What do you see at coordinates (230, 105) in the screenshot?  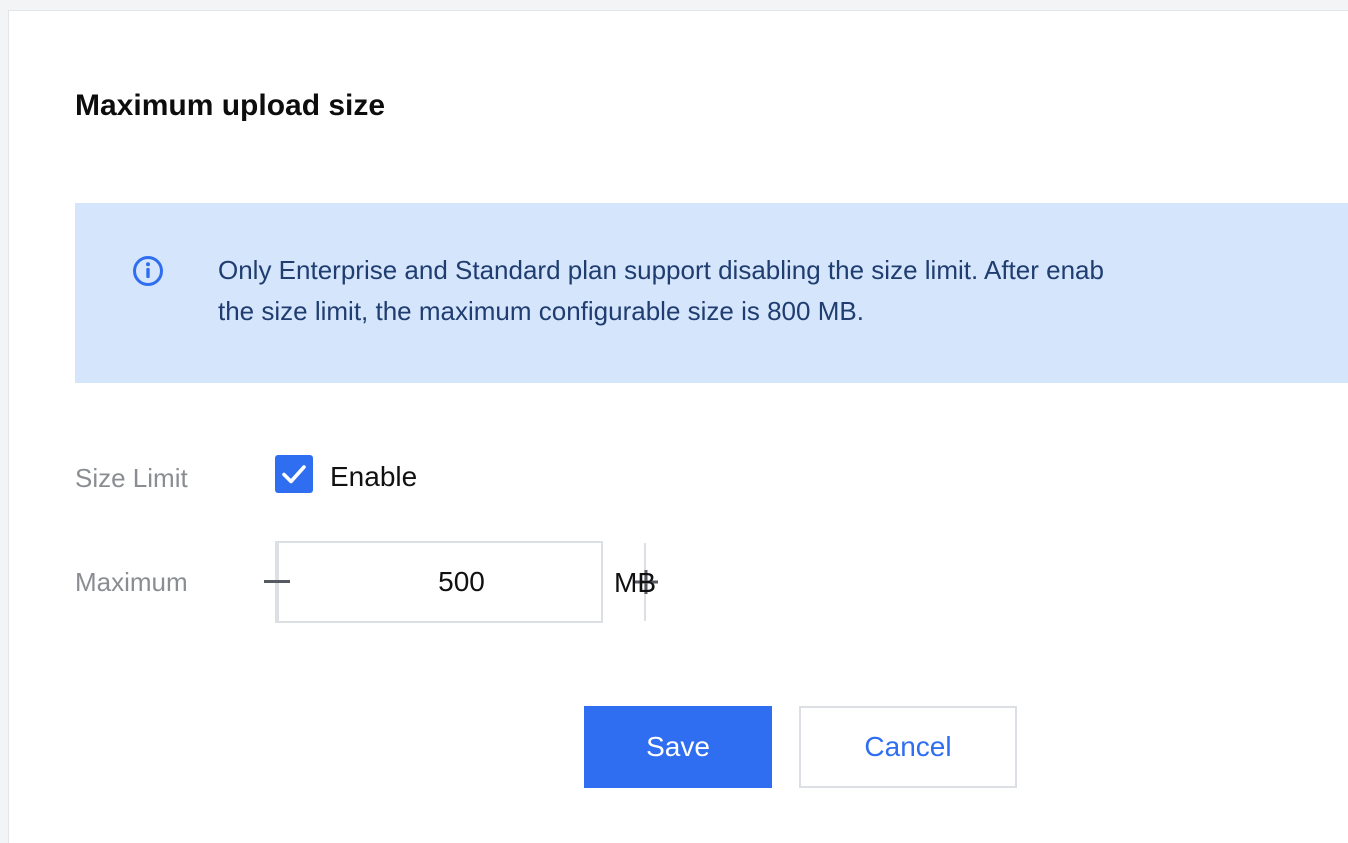 I see `dialog-title: Maximum upload size` at bounding box center [230, 105].